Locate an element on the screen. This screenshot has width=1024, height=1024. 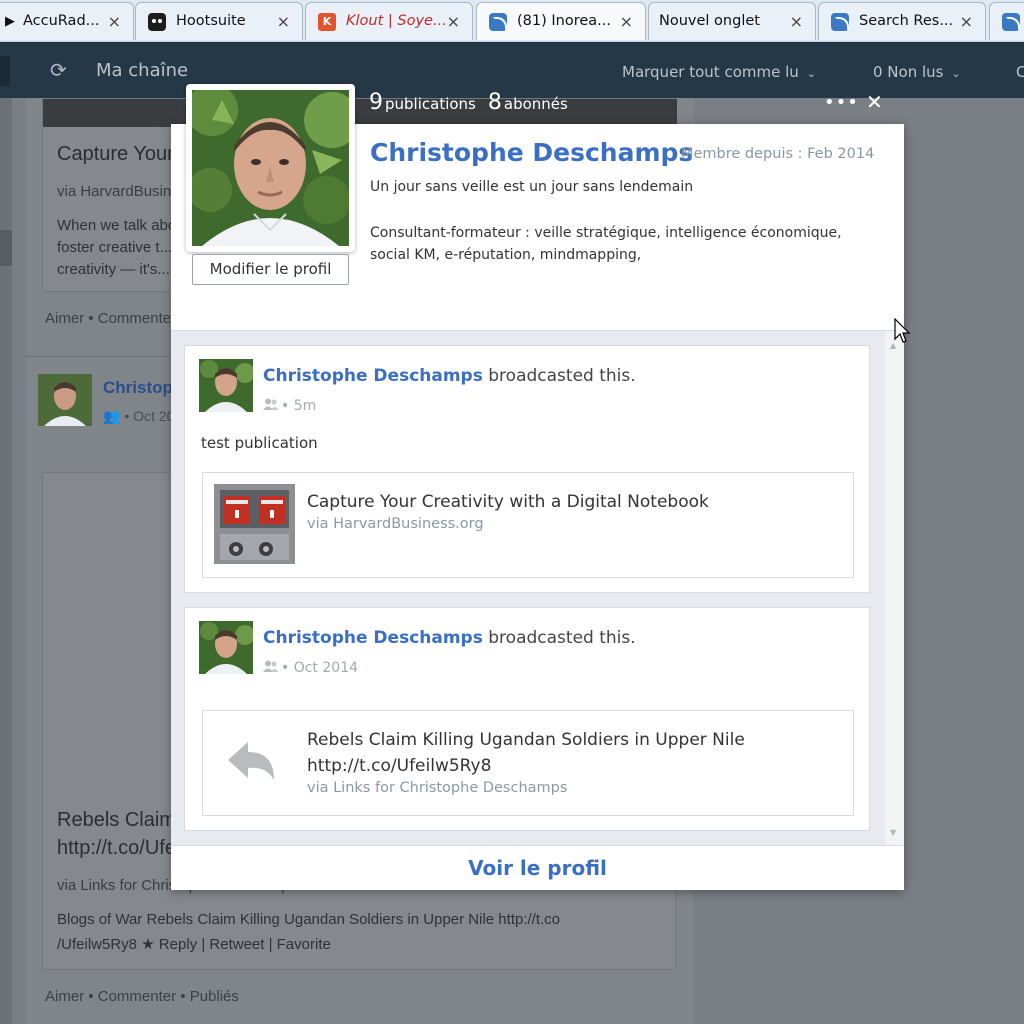
subscribers-label: abonnés is located at coordinates (535, 104).